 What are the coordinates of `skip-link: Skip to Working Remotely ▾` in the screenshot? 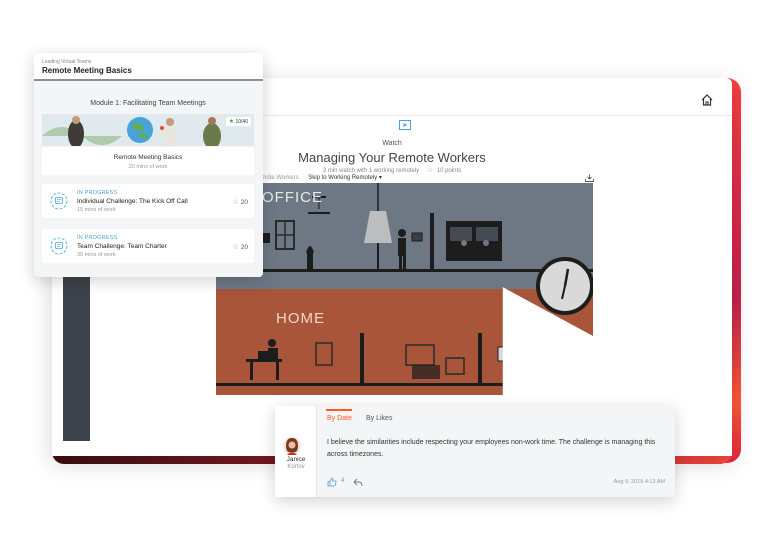 It's located at (345, 178).